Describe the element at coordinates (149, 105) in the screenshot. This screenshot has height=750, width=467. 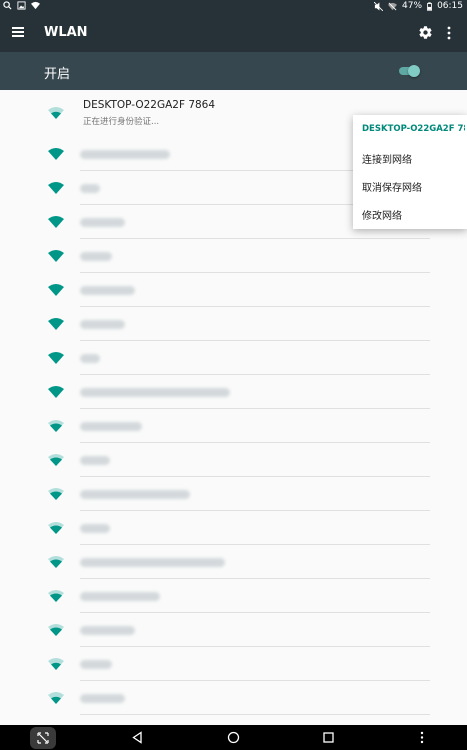
I see `network-name: DESKTOP-O22GA2F 7864` at that location.